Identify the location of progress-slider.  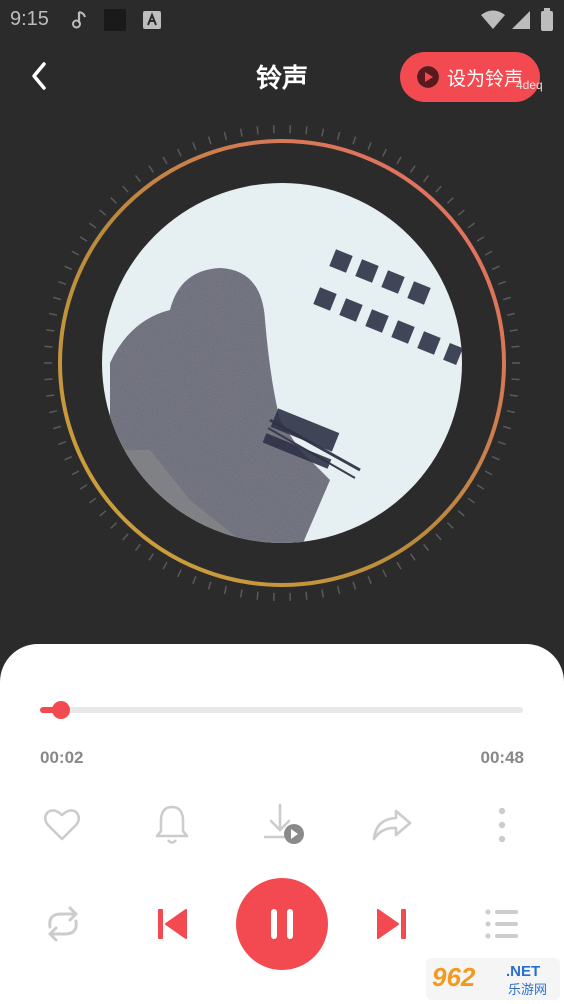
(281, 710).